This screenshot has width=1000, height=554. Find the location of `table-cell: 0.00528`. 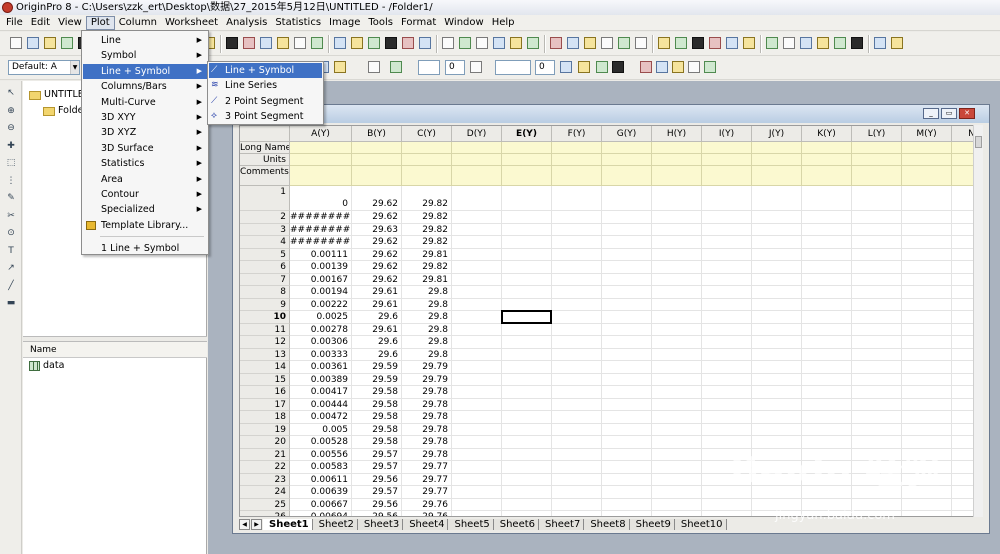

table-cell: 0.00528 is located at coordinates (321, 442).